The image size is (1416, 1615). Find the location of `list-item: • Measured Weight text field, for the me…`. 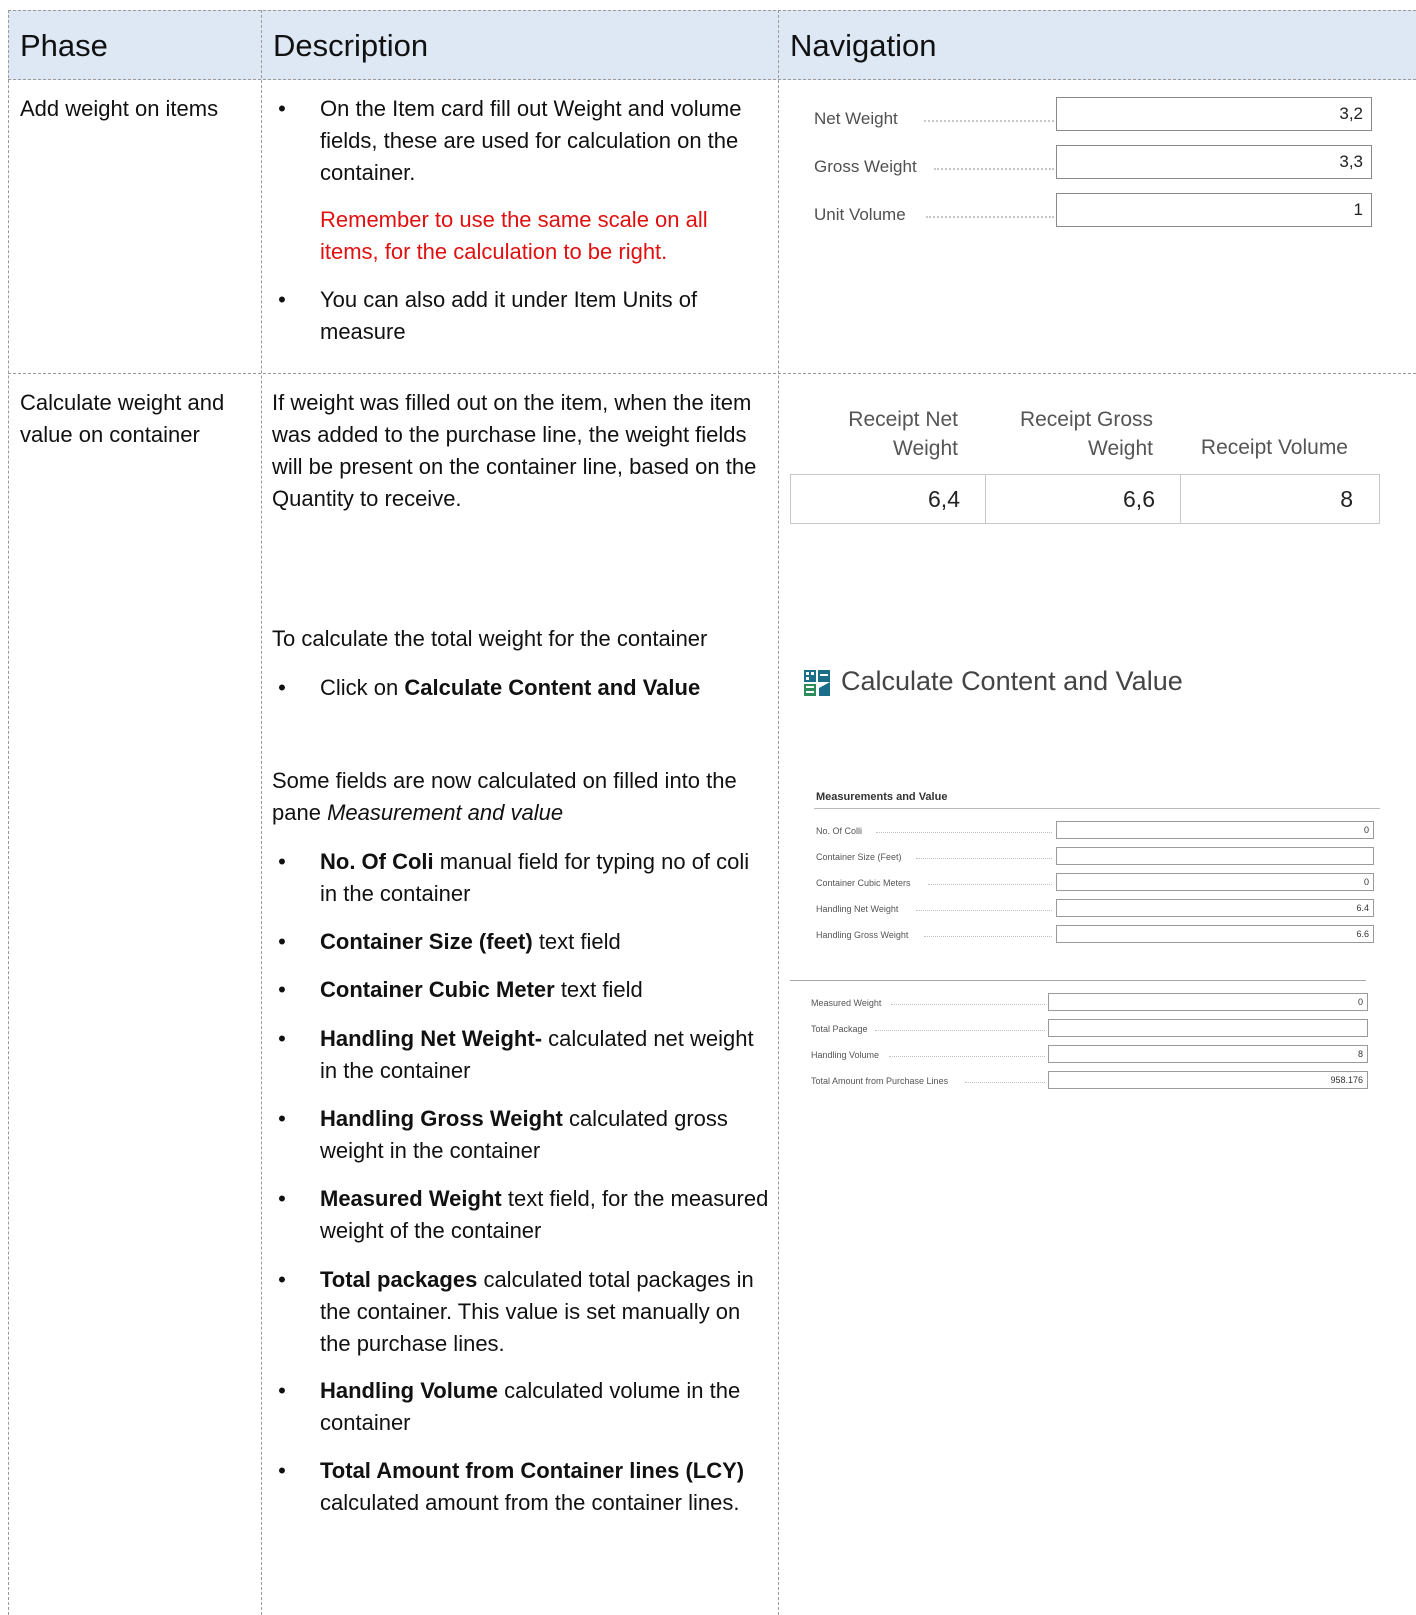

list-item: • Measured Weight text field, for the me… is located at coordinates (523, 1214).